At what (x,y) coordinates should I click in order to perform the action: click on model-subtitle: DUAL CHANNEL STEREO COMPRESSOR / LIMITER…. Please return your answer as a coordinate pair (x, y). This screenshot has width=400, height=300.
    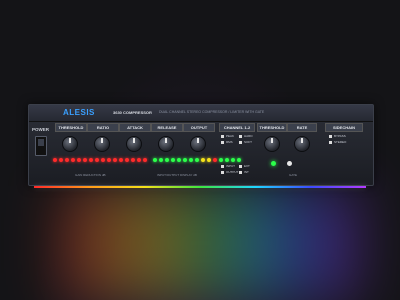
    Looking at the image, I should click on (212, 112).